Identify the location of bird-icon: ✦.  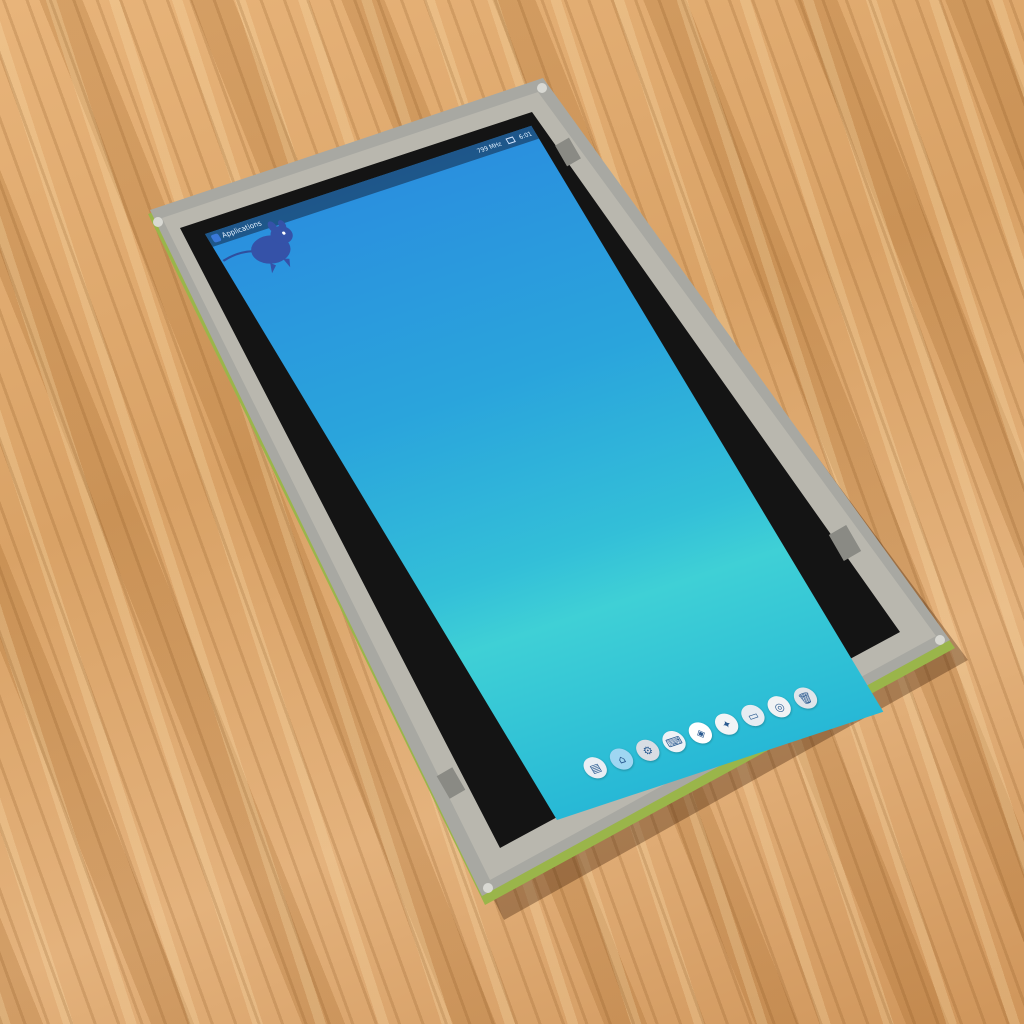
(726, 724).